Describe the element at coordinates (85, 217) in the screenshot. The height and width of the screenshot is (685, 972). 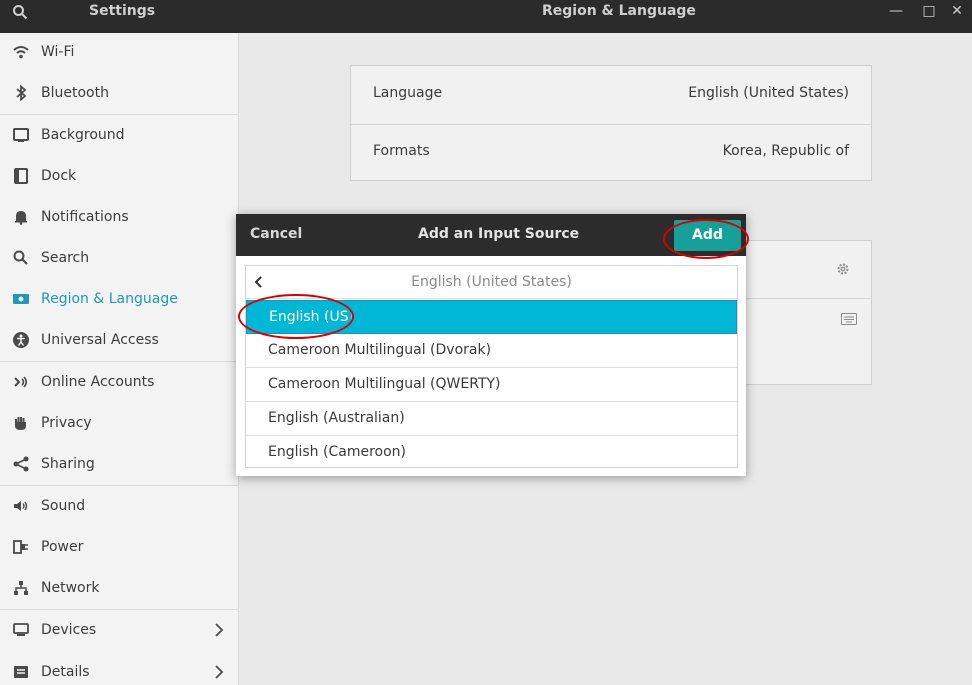
I see `sidebar-item-label: Notifications` at that location.